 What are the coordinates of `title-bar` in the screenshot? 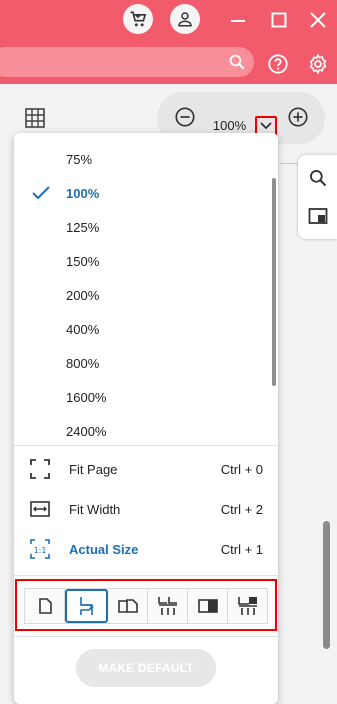 It's located at (168, 42).